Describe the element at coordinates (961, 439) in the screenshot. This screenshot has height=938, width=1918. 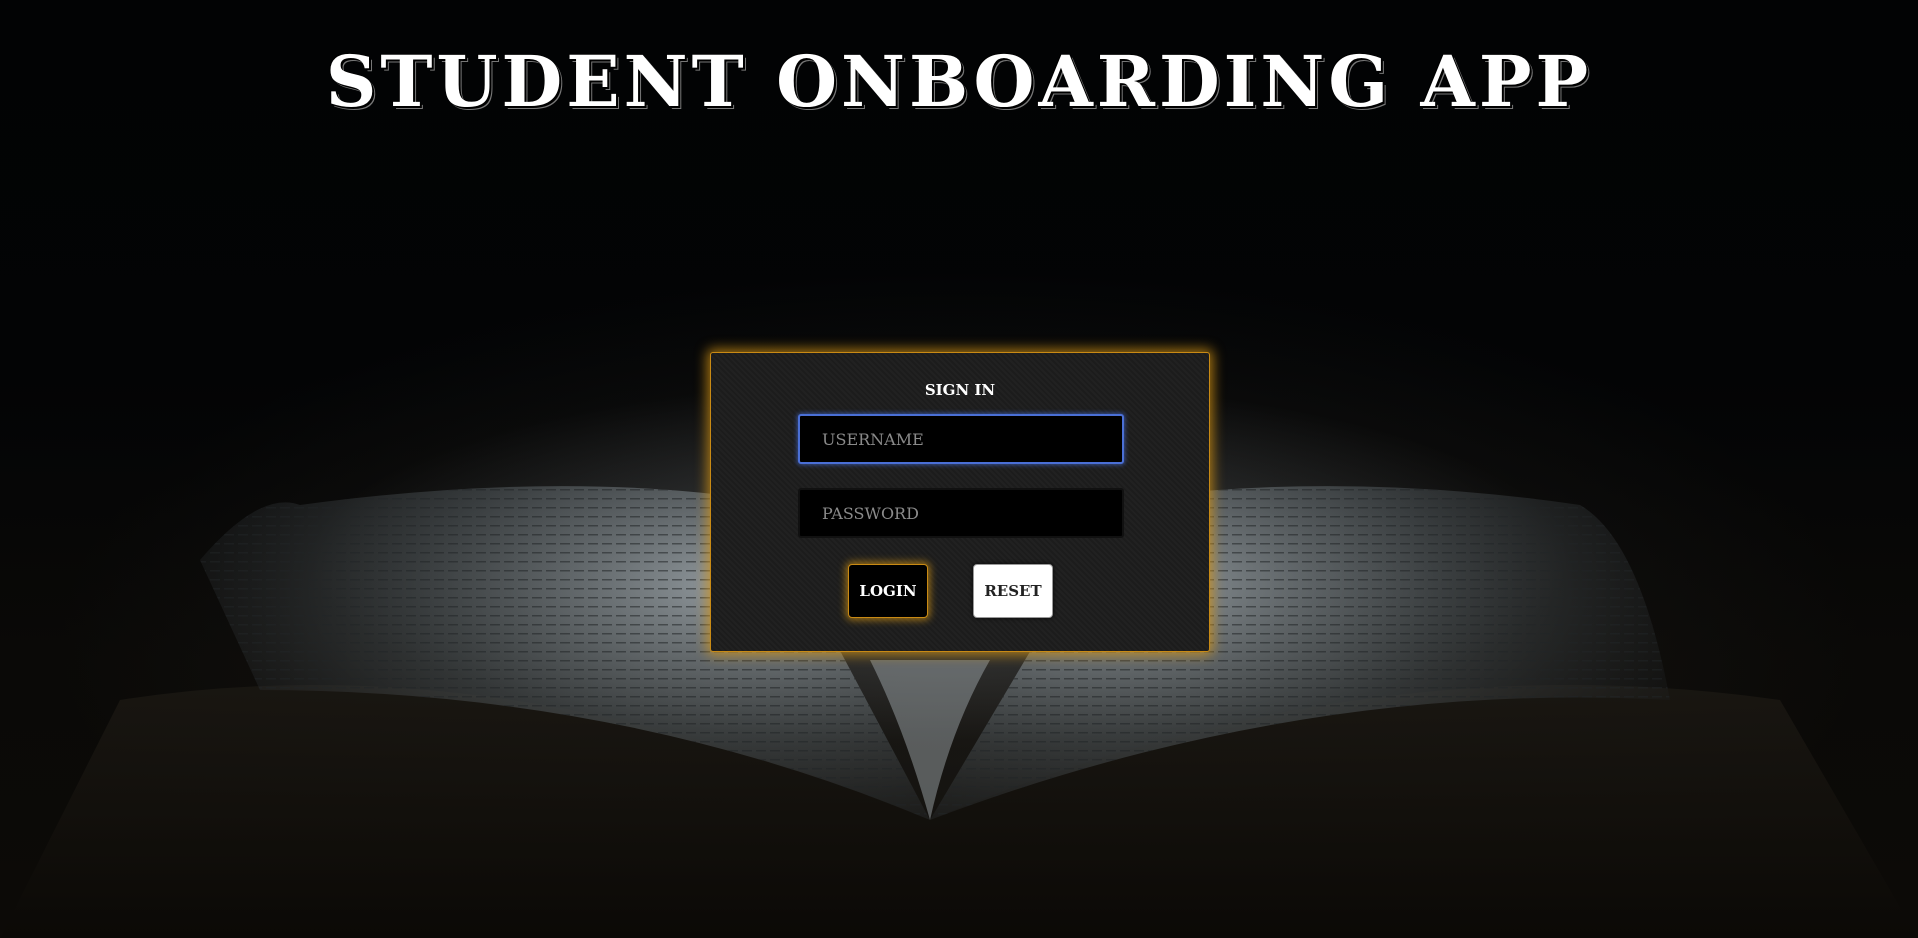
I see `username-input` at that location.